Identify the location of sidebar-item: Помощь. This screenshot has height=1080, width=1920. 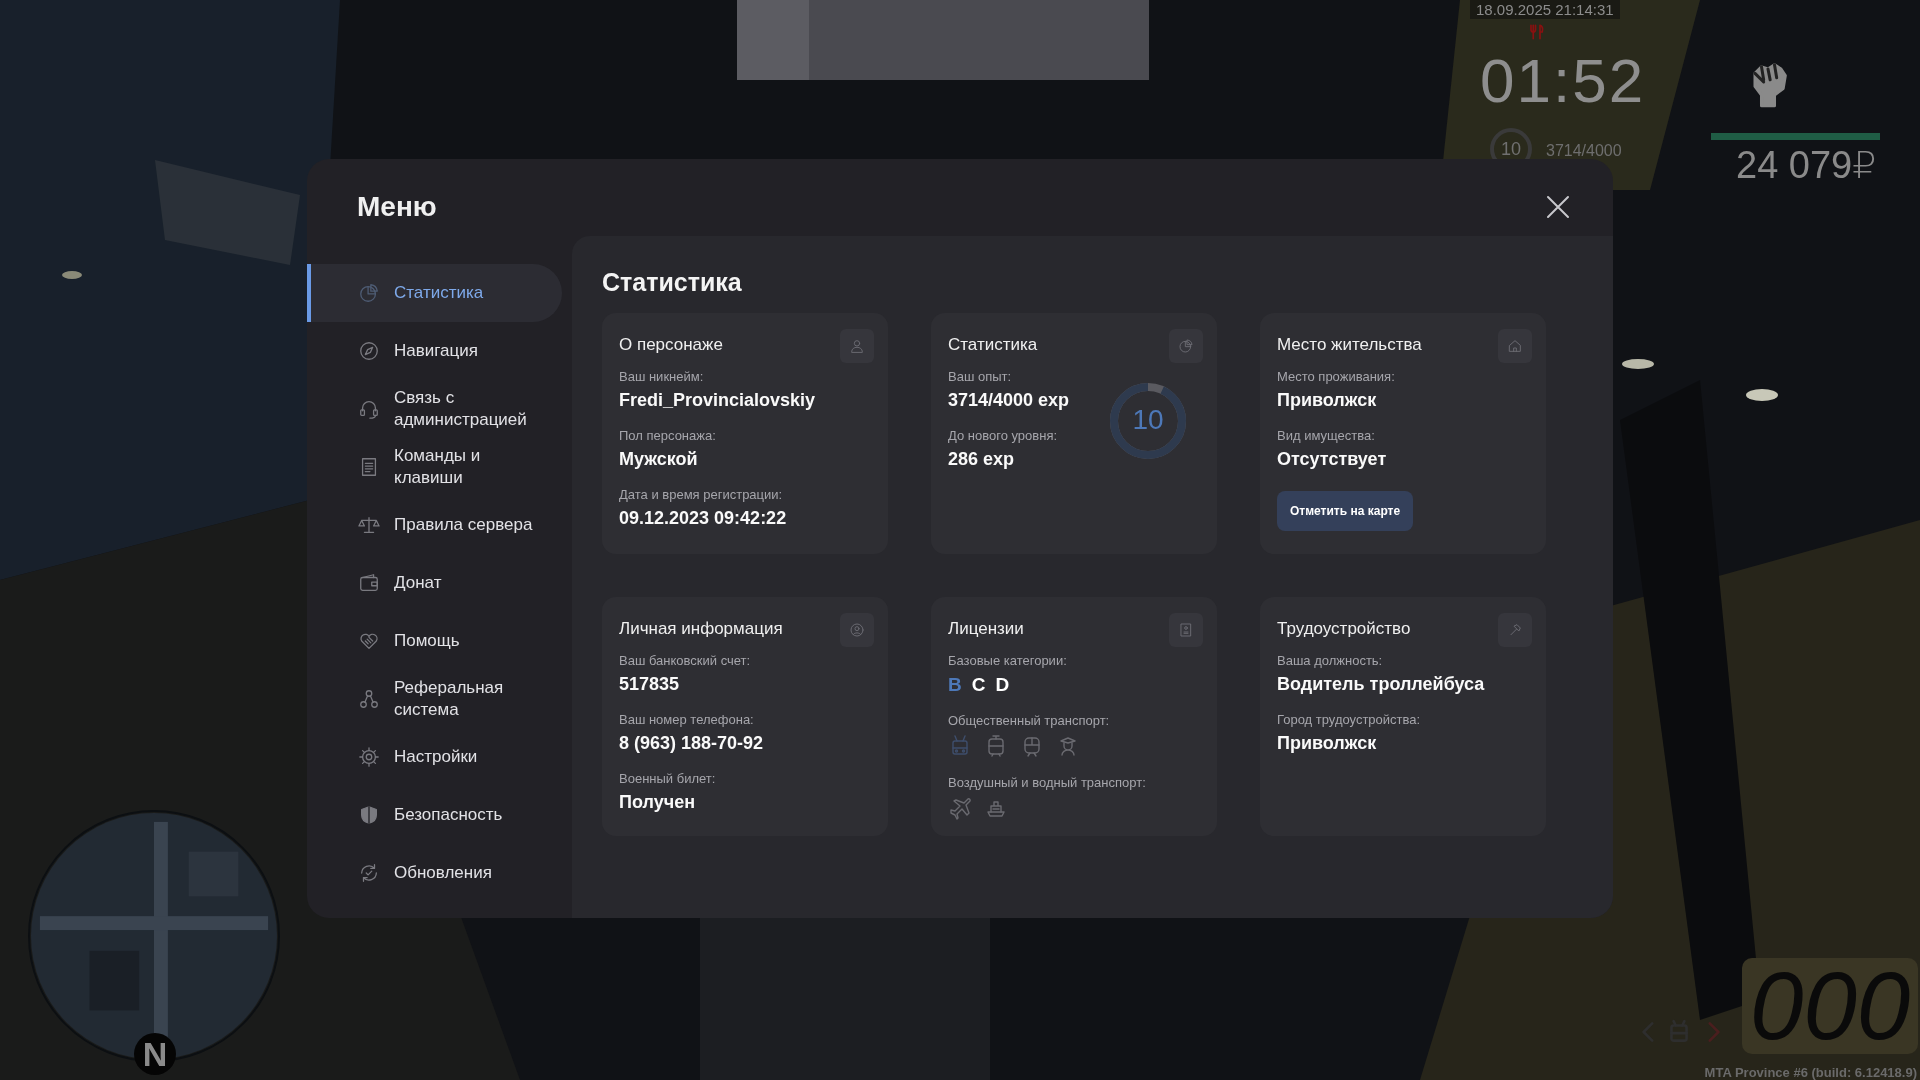
(434, 641).